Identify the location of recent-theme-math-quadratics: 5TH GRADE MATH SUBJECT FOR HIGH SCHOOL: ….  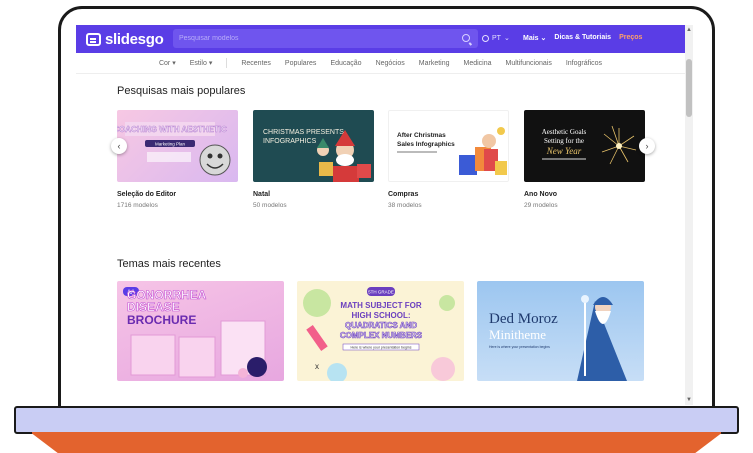
(380, 331).